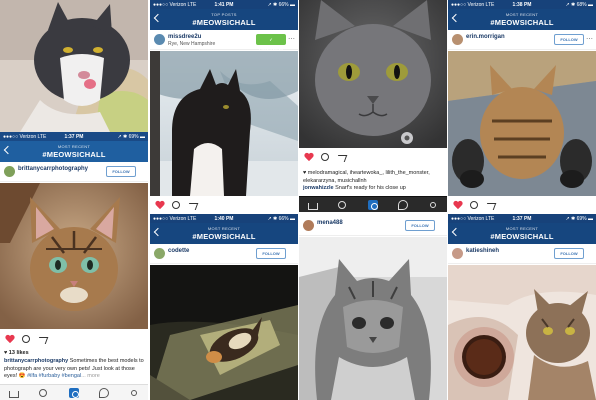  What do you see at coordinates (74, 66) in the screenshot?
I see `cat-photo-tongue` at bounding box center [74, 66].